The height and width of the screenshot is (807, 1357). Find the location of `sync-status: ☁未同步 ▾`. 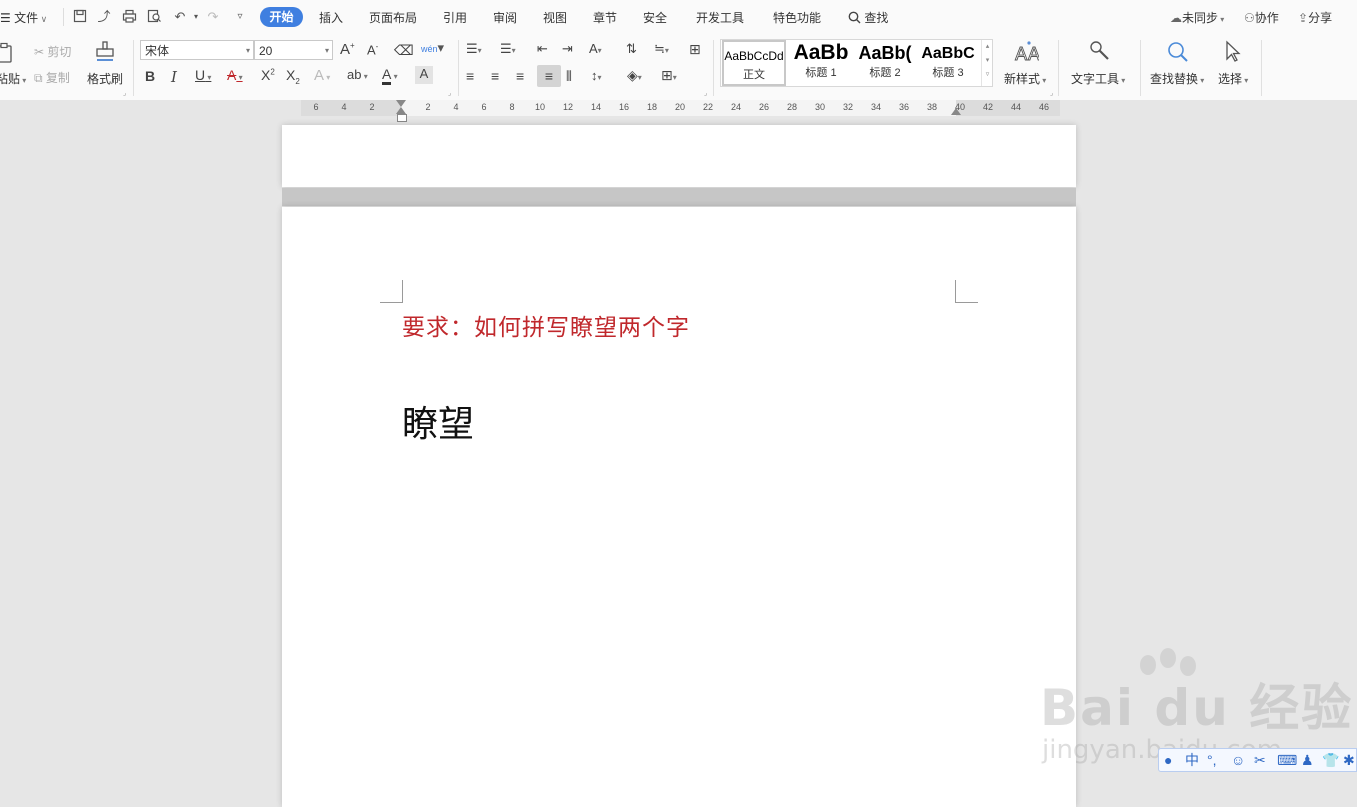

sync-status: ☁未同步 ▾ is located at coordinates (1197, 17).